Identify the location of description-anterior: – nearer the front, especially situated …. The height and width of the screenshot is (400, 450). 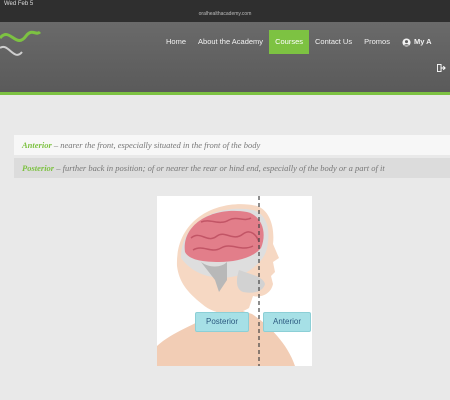
(156, 145).